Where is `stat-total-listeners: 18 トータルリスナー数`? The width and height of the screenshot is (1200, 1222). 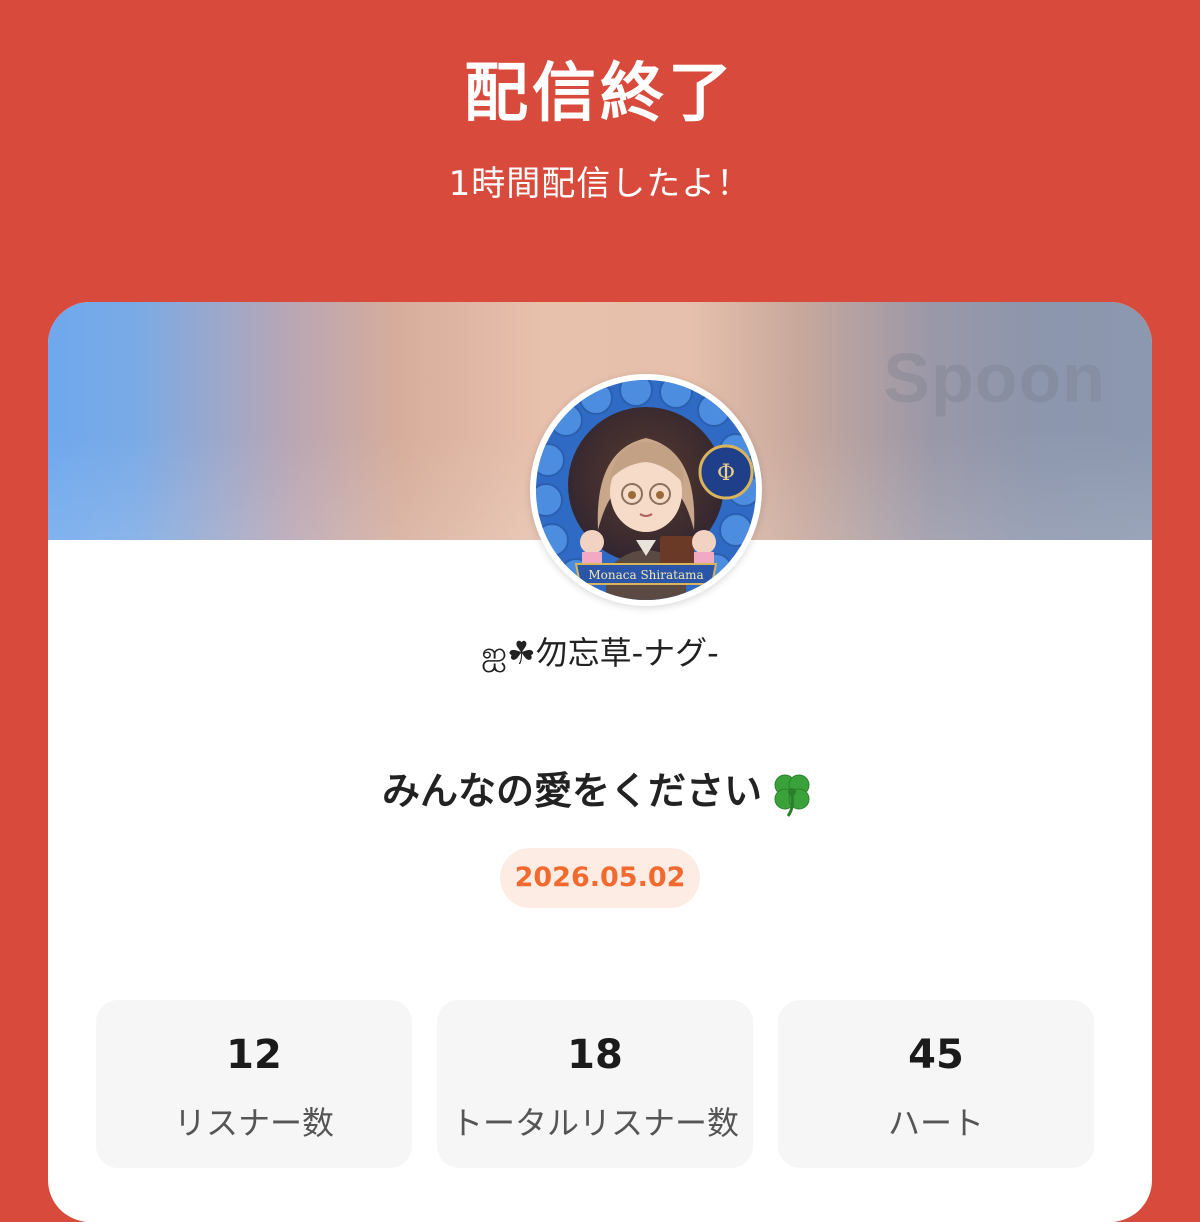 stat-total-listeners: 18 トータルリスナー数 is located at coordinates (595, 1084).